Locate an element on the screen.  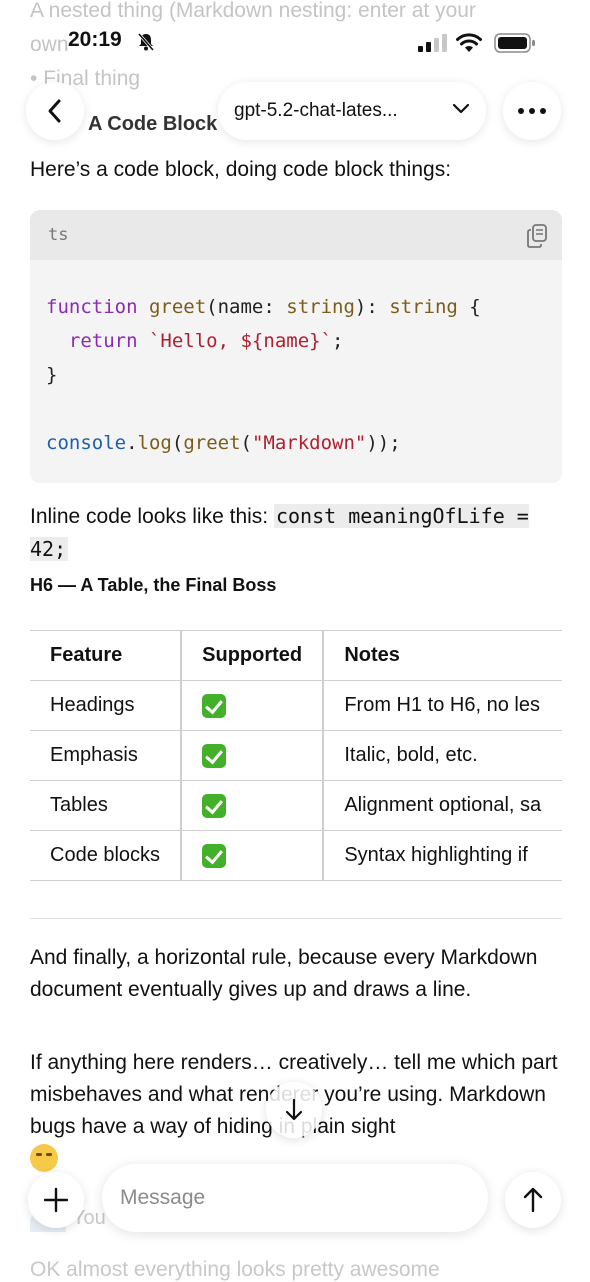
battery-icon is located at coordinates (514, 43).